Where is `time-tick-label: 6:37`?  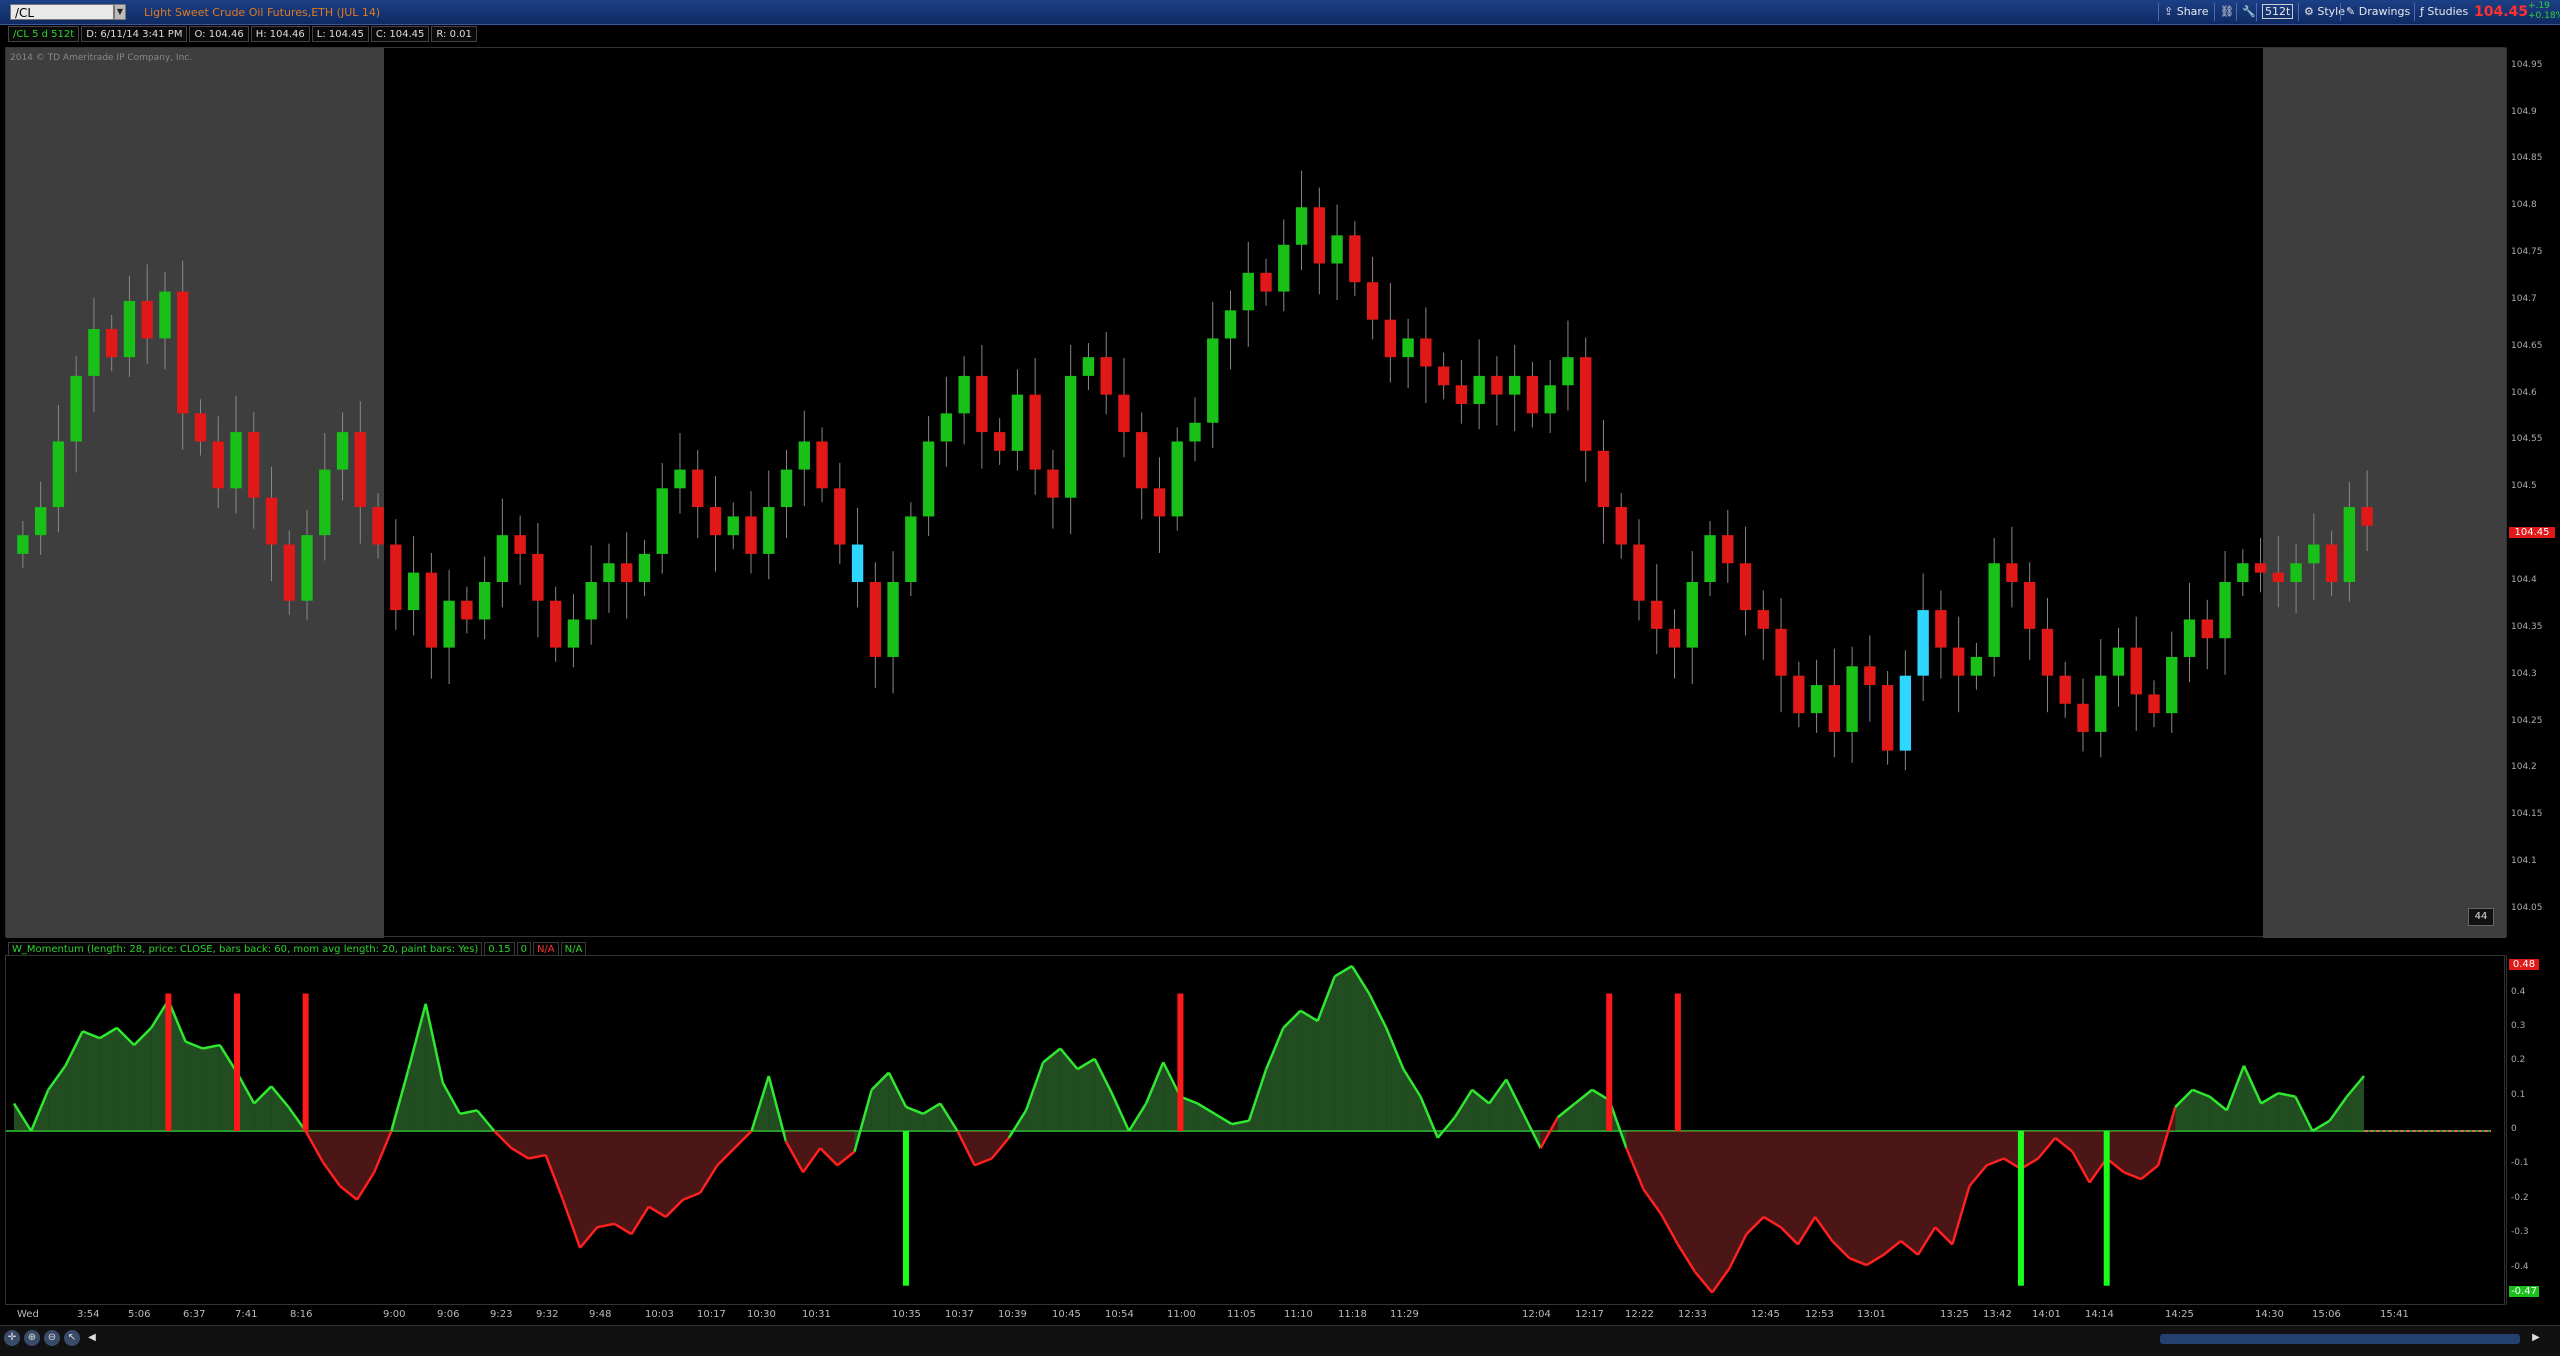
time-tick-label: 6:37 is located at coordinates (194, 1314).